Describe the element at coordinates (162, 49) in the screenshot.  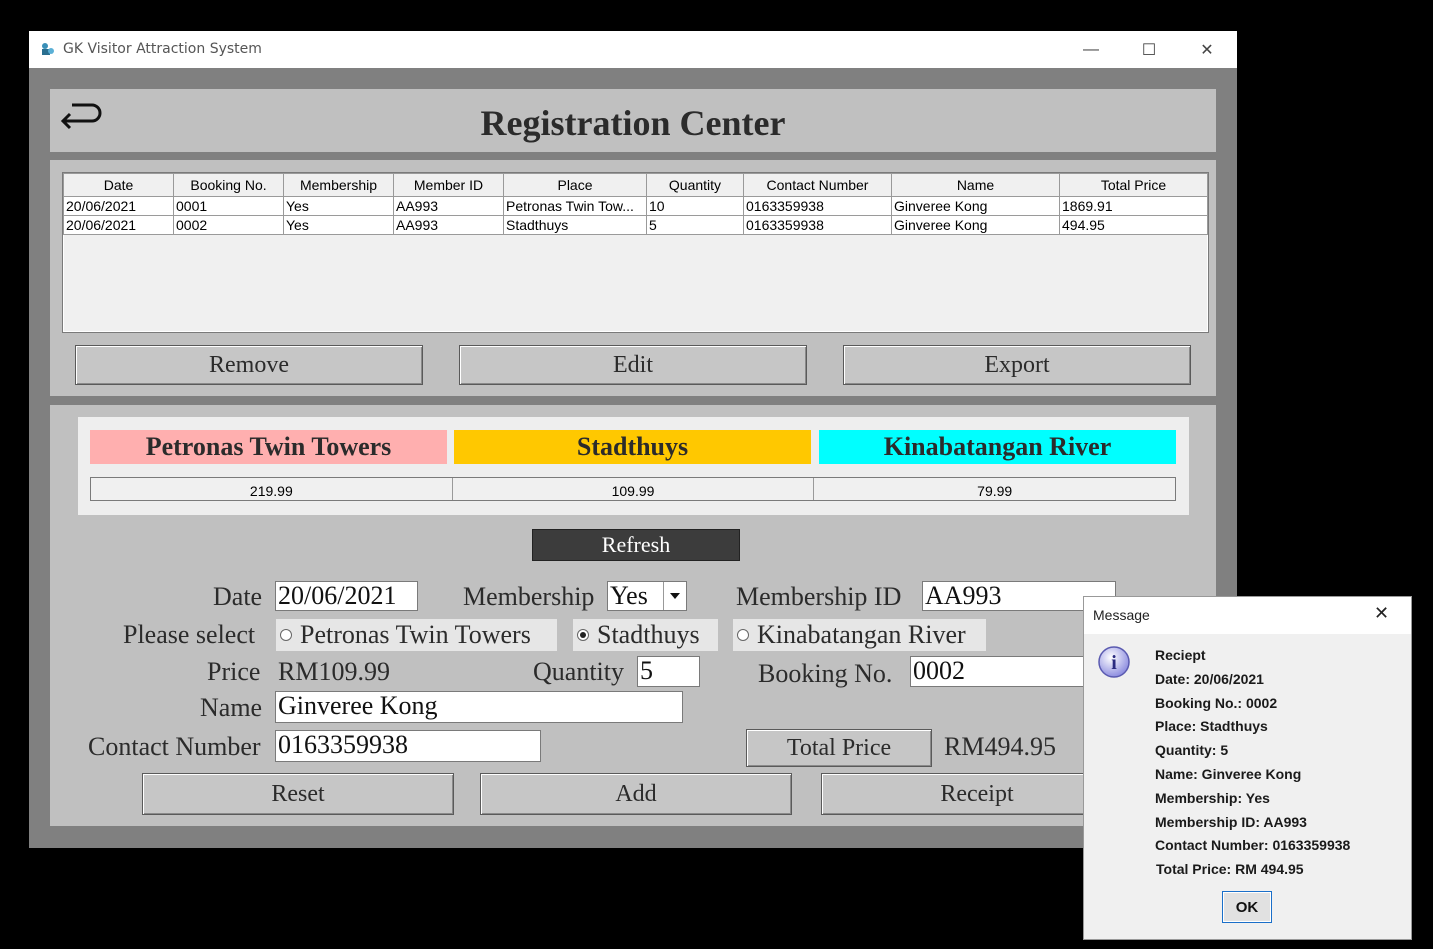
I see `window-title: GK Visitor Attraction System` at that location.